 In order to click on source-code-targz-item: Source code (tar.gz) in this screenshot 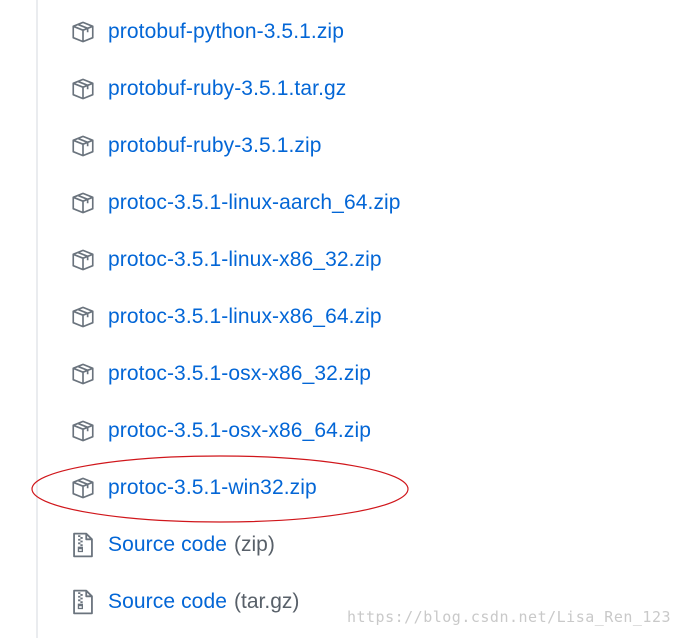, I will do `click(184, 602)`.